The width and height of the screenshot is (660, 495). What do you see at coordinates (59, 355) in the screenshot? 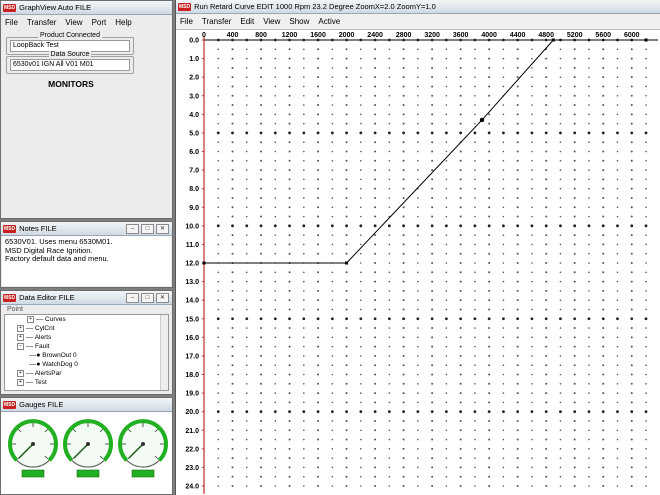
I see `tree-item-brownout: BrownOut 0` at bounding box center [59, 355].